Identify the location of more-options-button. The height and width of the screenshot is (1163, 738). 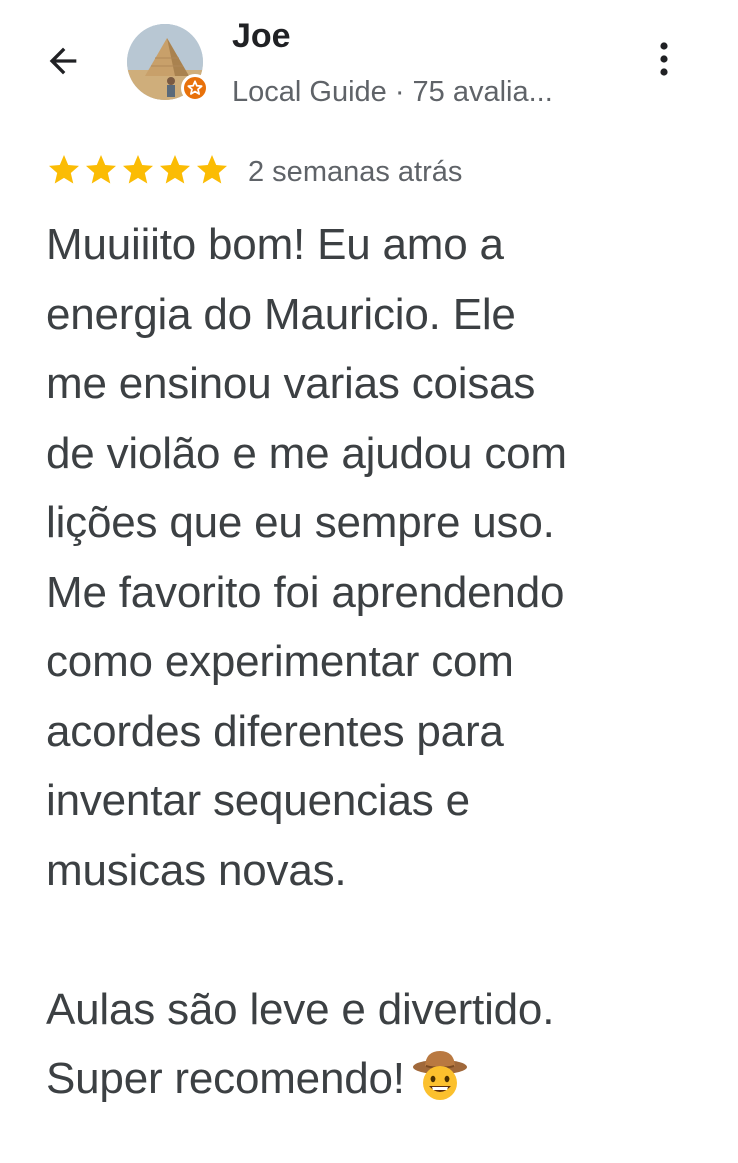
(664, 61).